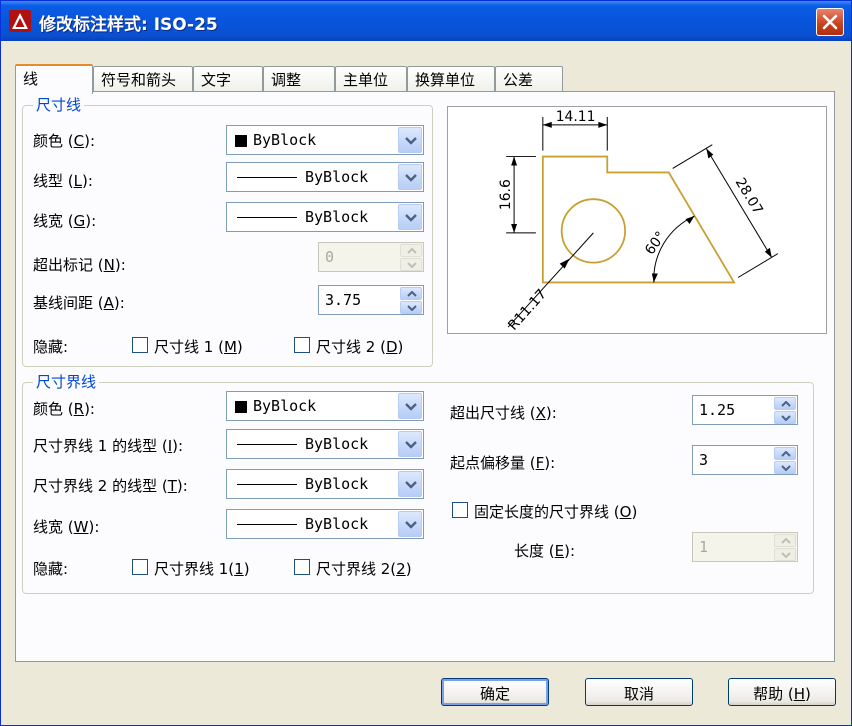  I want to click on dim-lineweight-label: 线宽 (G):, so click(65, 221).